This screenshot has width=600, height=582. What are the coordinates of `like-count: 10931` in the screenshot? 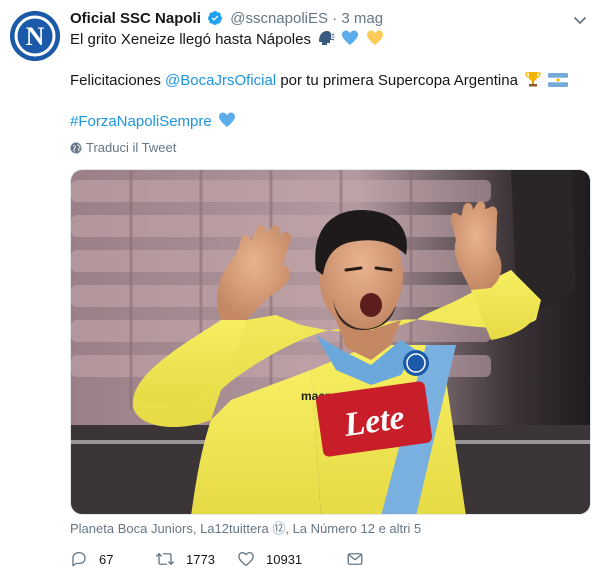 It's located at (284, 559).